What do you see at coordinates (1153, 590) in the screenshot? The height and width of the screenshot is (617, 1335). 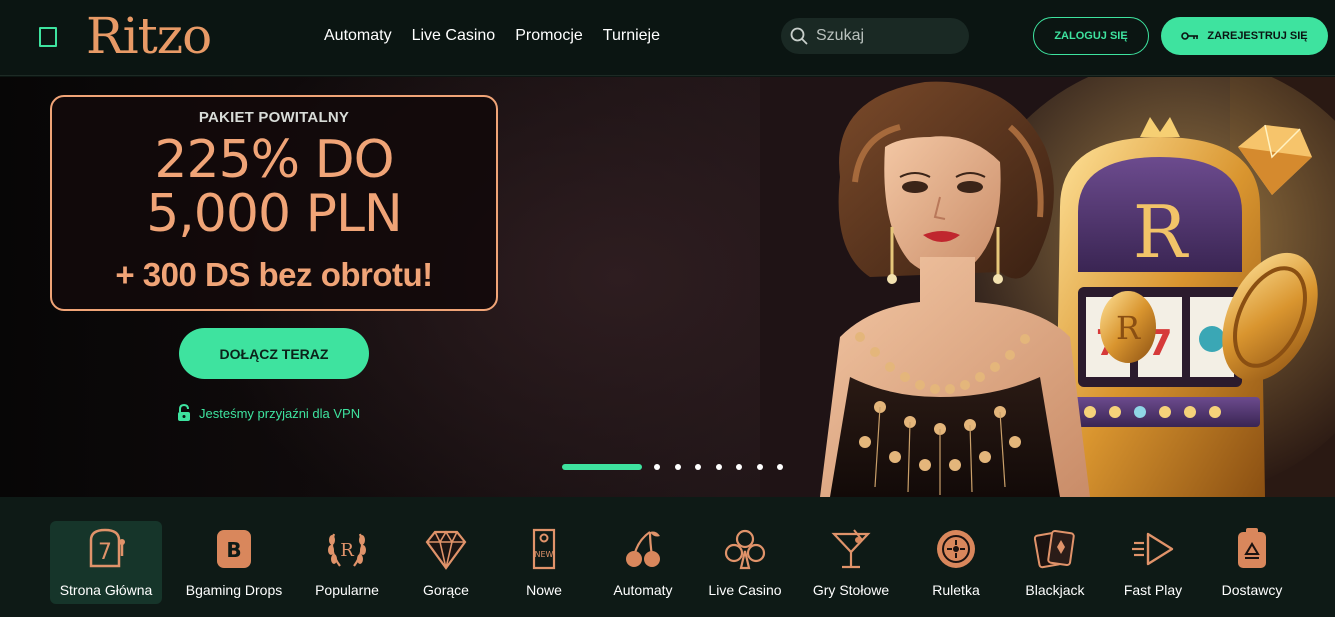 I see `category-label: Fast Play` at bounding box center [1153, 590].